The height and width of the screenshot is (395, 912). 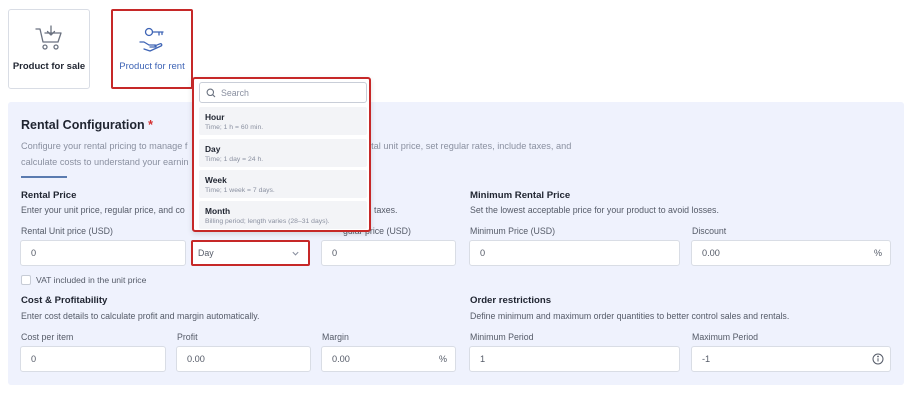 What do you see at coordinates (235, 93) in the screenshot?
I see `search-placeholder: Search` at bounding box center [235, 93].